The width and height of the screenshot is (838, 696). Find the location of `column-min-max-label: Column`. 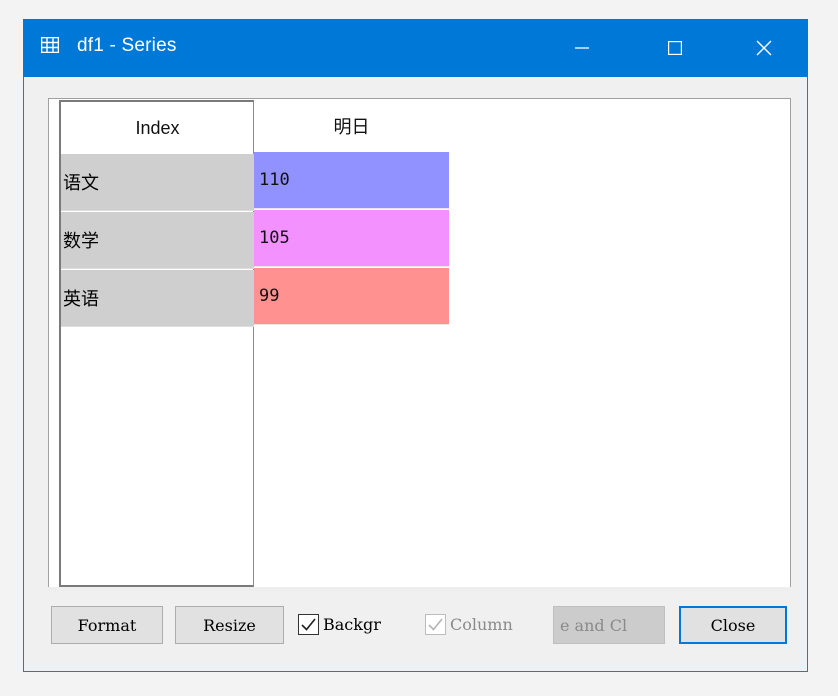

column-min-max-label: Column is located at coordinates (496, 624).